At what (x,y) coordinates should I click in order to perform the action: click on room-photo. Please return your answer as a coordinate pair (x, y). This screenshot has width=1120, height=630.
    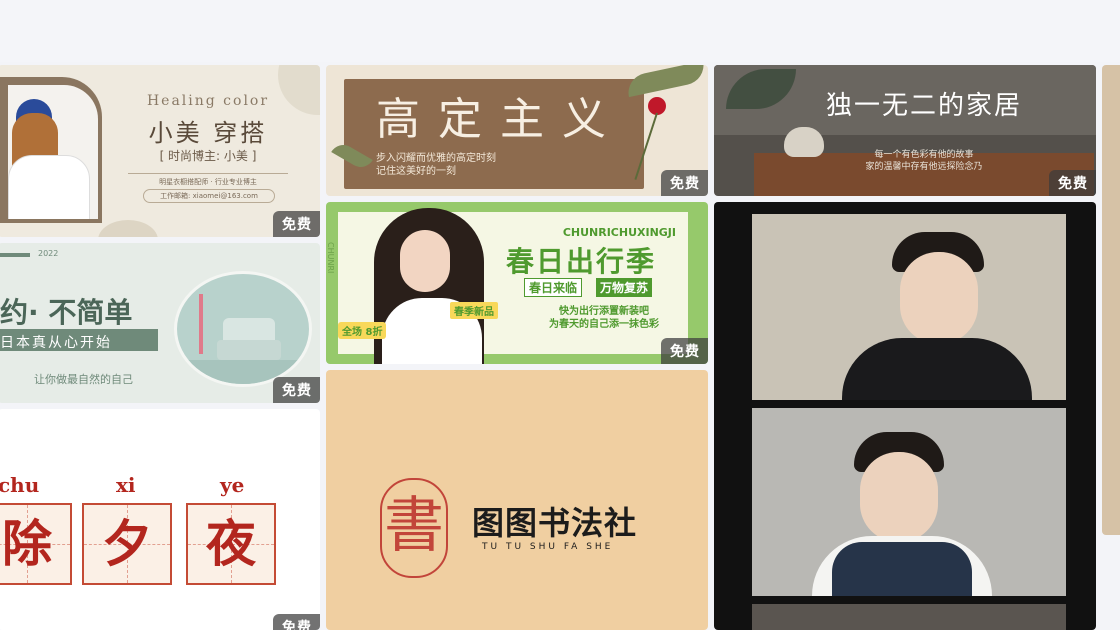
    Looking at the image, I should click on (243, 329).